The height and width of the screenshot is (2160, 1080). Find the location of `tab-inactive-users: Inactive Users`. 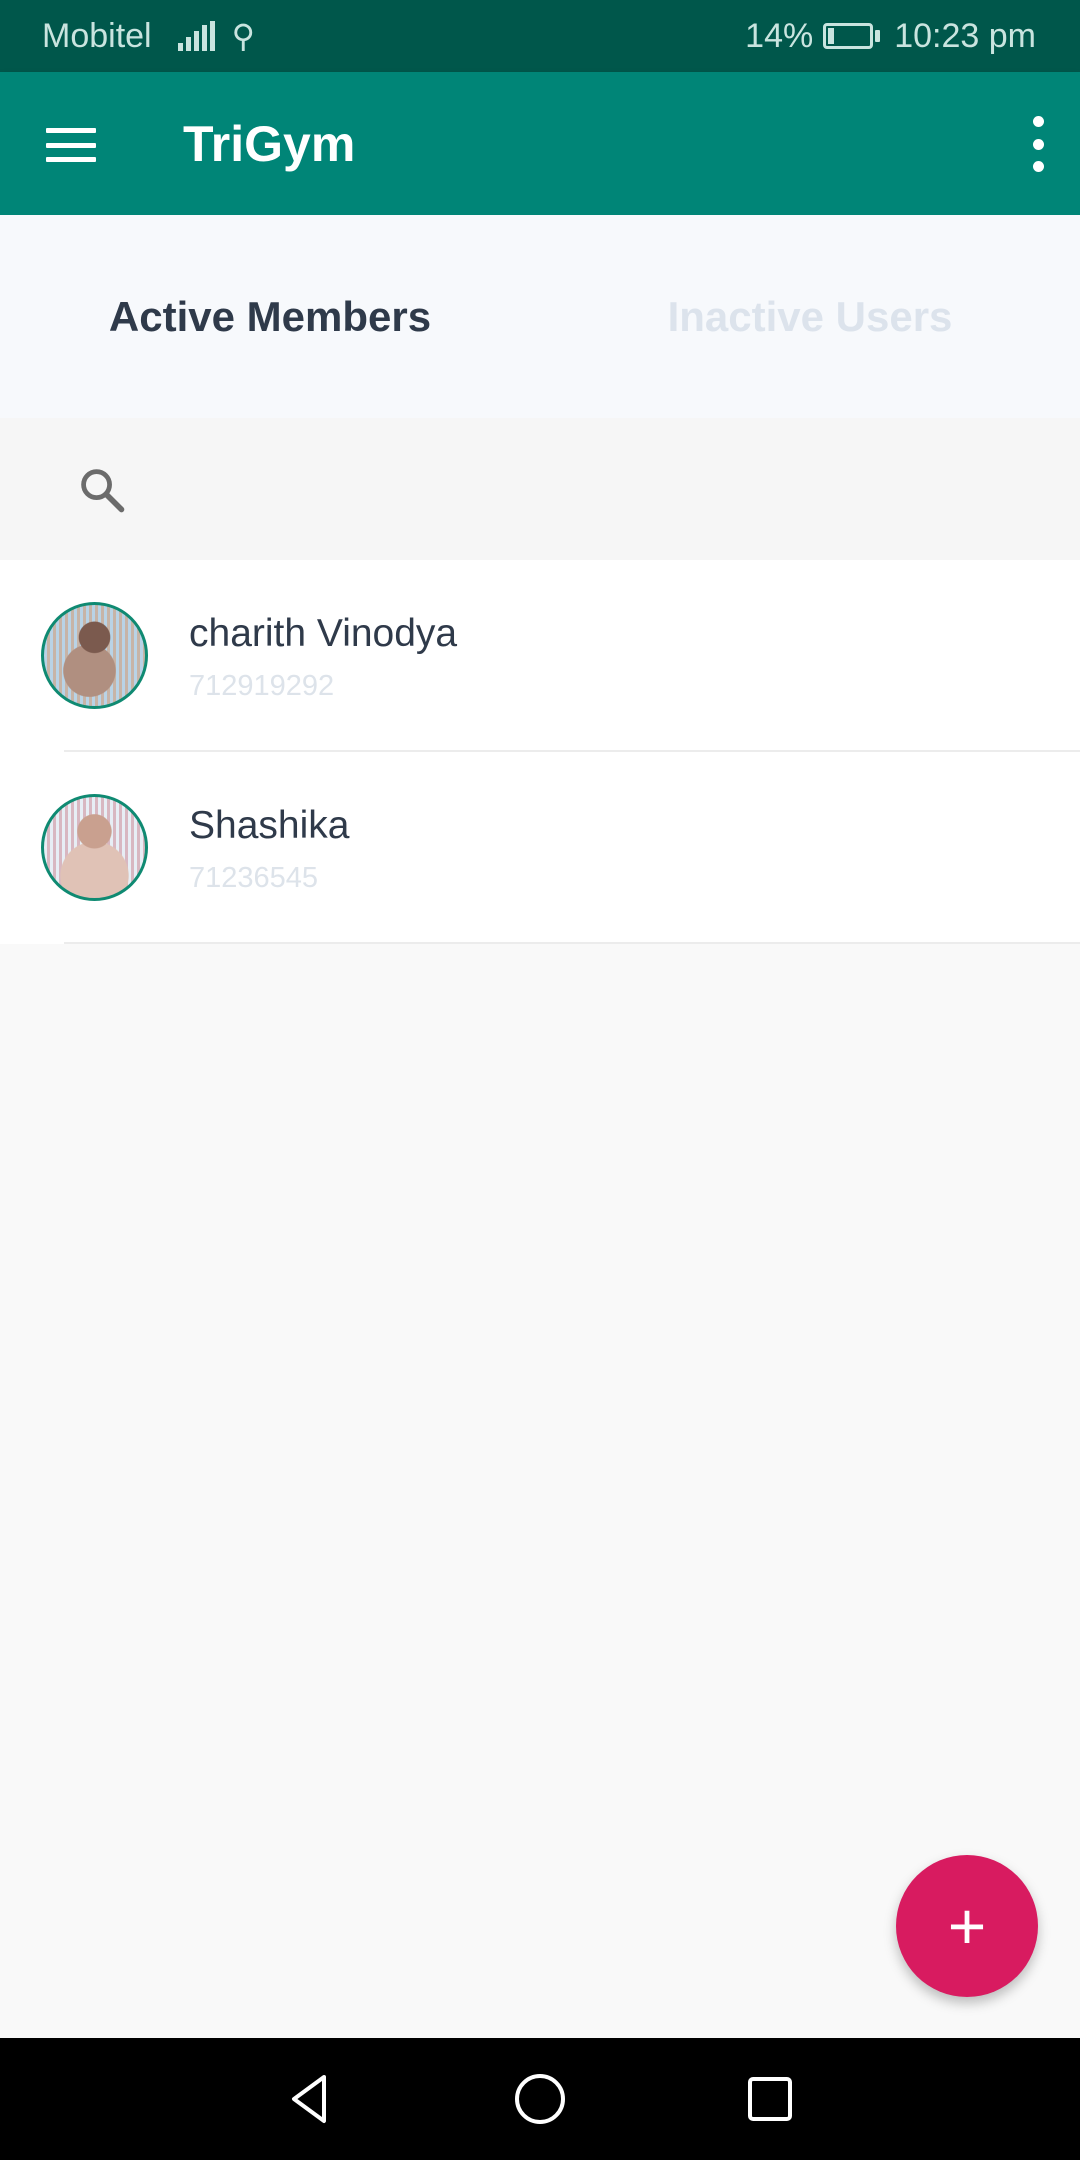

tab-inactive-users: Inactive Users is located at coordinates (810, 316).